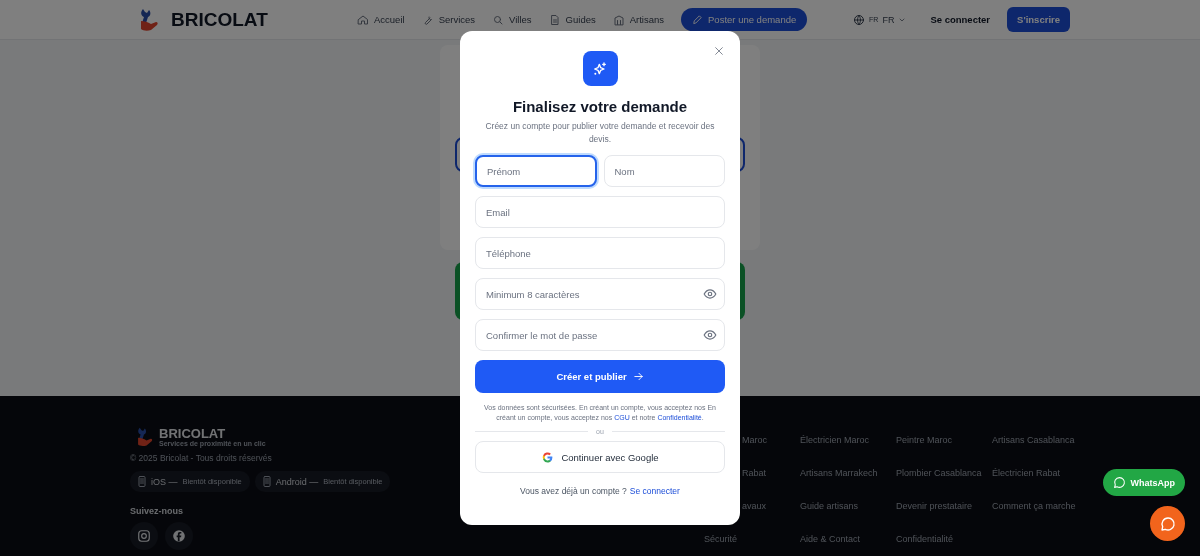 The height and width of the screenshot is (556, 1200). What do you see at coordinates (1047, 473) in the screenshot?
I see `footer-link: Électricien Rabat` at bounding box center [1047, 473].